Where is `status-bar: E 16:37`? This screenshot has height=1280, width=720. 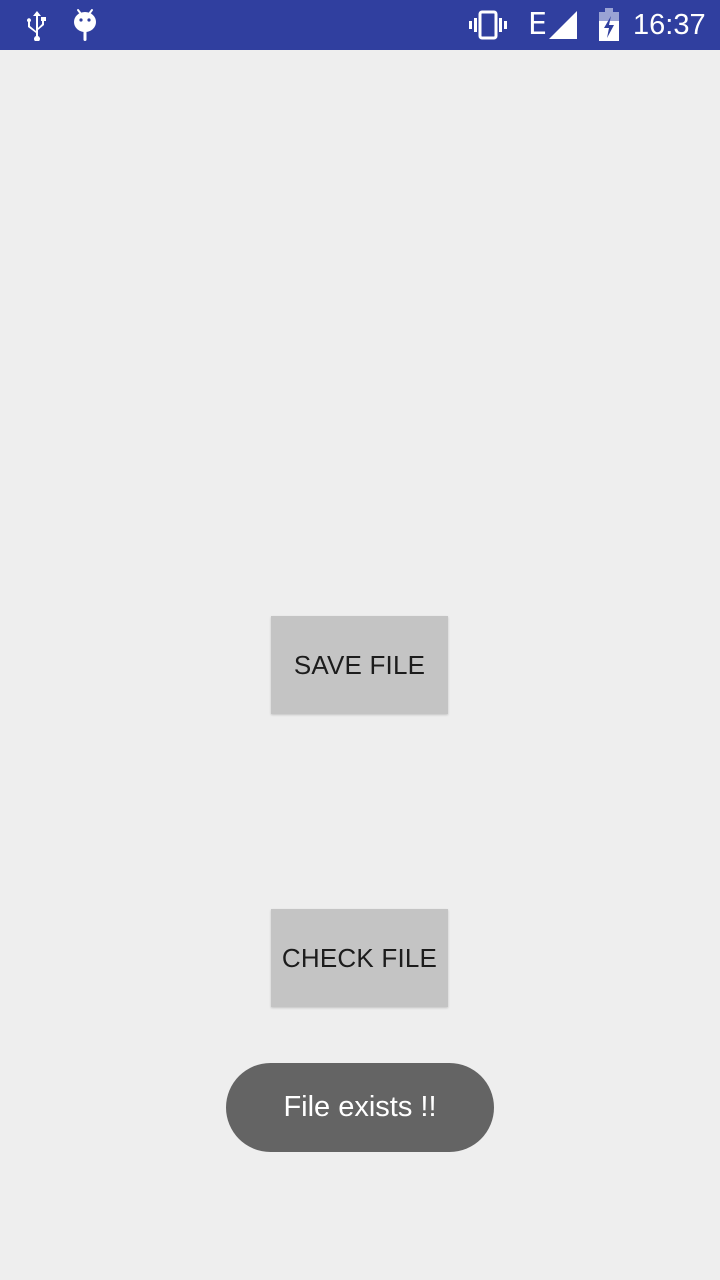 status-bar: E 16:37 is located at coordinates (360, 25).